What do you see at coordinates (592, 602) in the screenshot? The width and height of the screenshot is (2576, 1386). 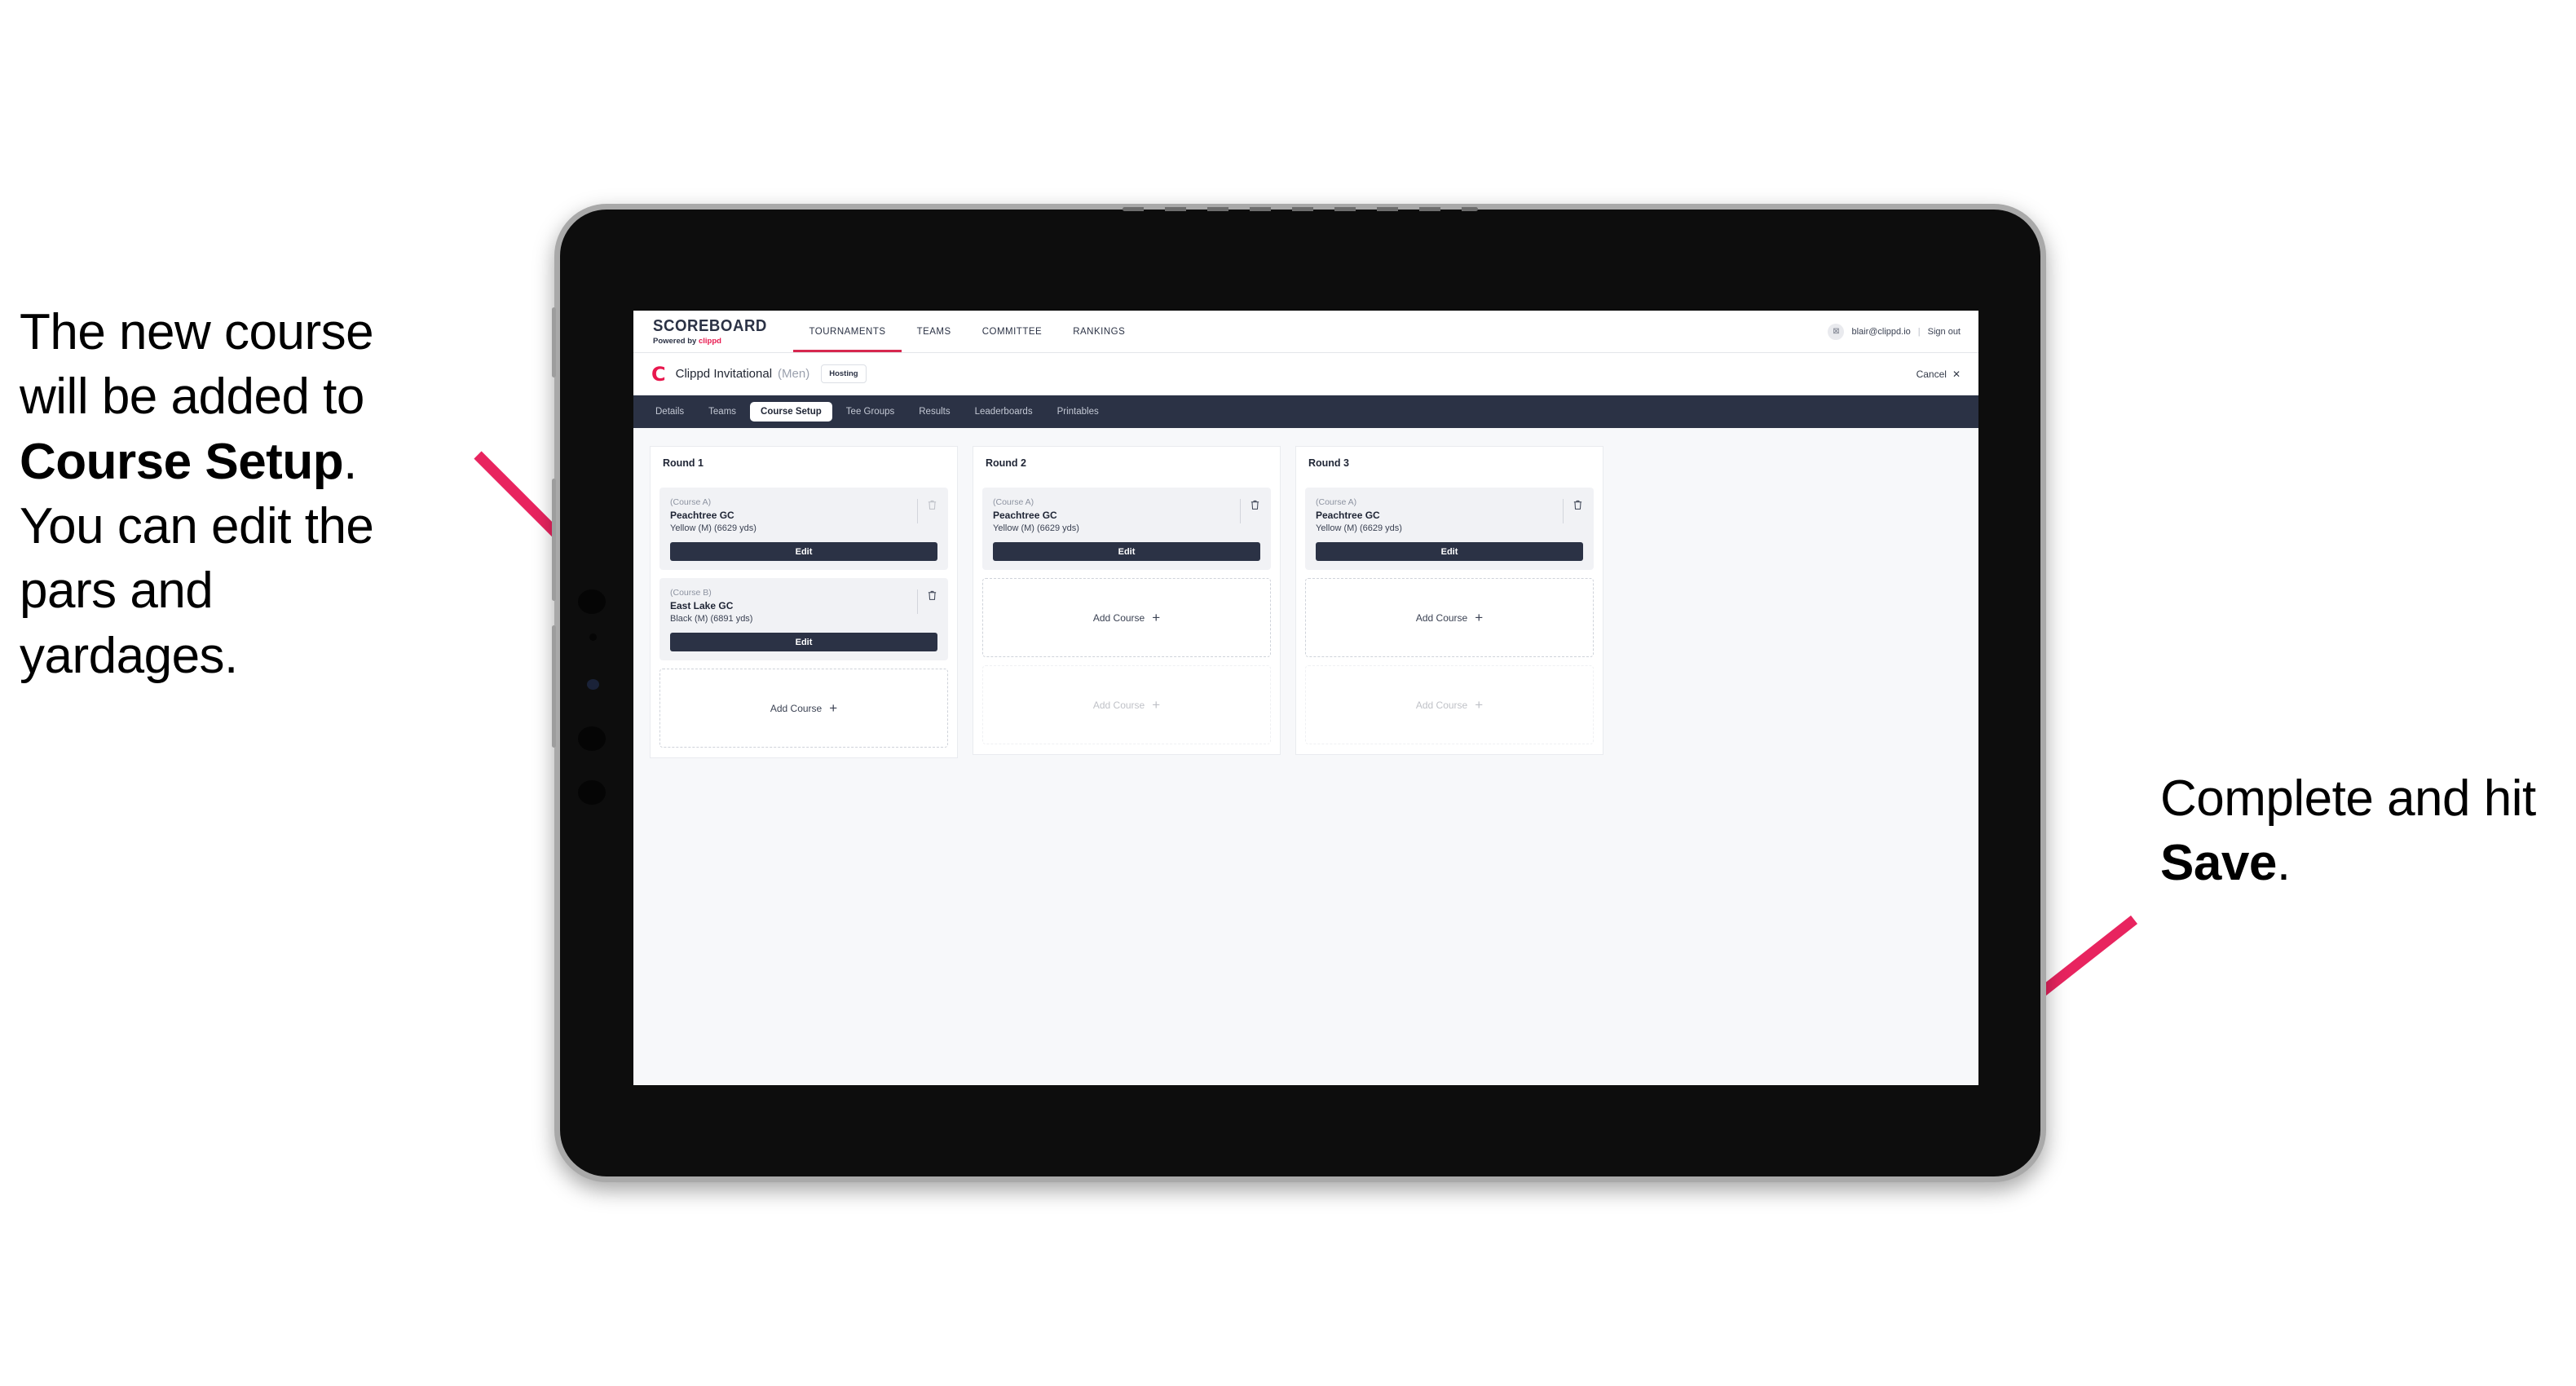 I see `tablet-speaker-hole` at bounding box center [592, 602].